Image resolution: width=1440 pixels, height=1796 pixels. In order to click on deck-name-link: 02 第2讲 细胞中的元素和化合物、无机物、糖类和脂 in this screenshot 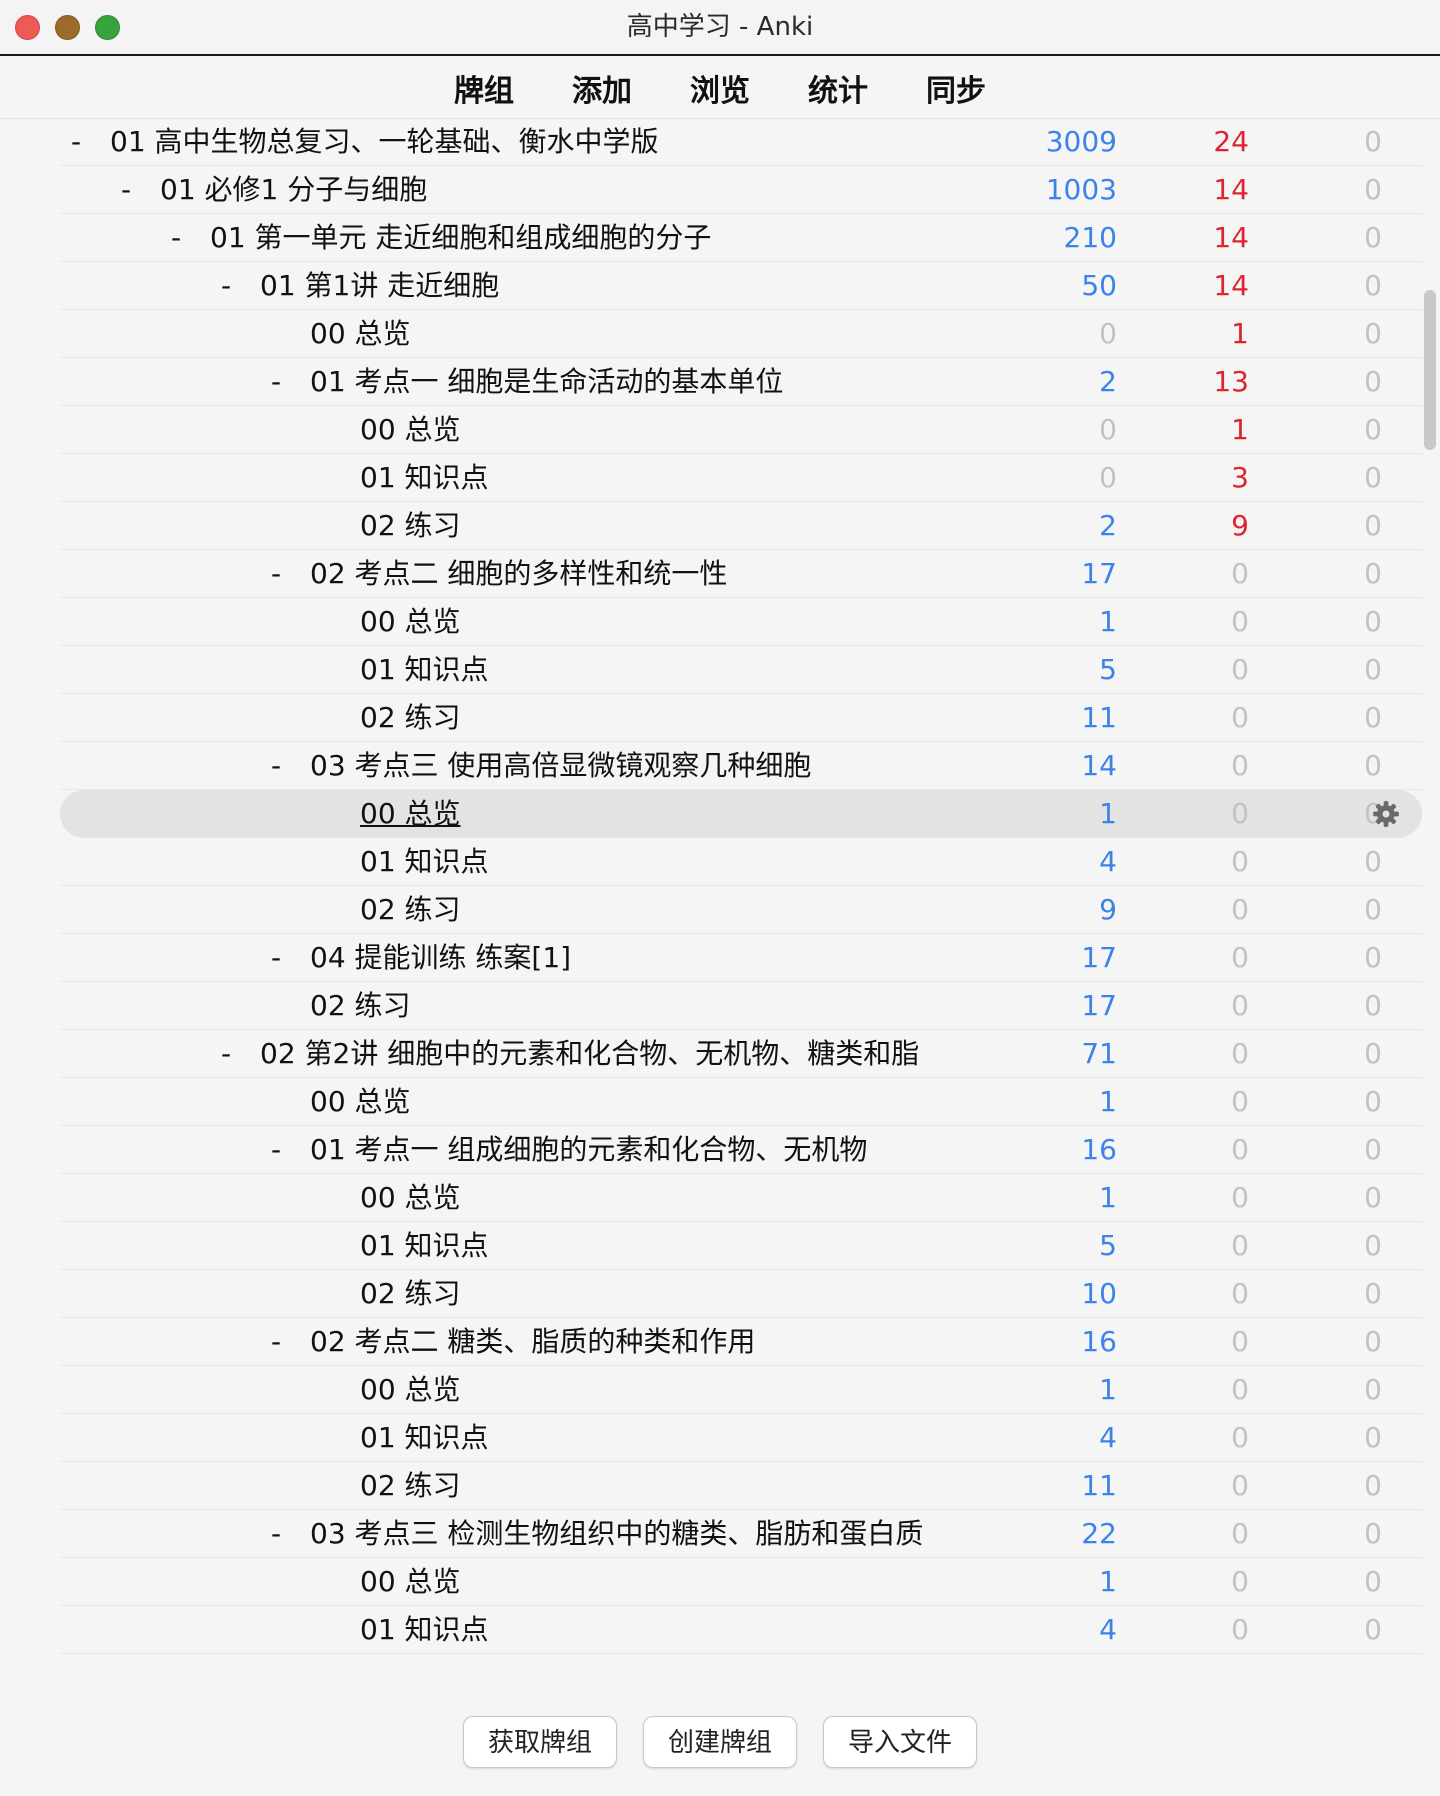, I will do `click(589, 1054)`.